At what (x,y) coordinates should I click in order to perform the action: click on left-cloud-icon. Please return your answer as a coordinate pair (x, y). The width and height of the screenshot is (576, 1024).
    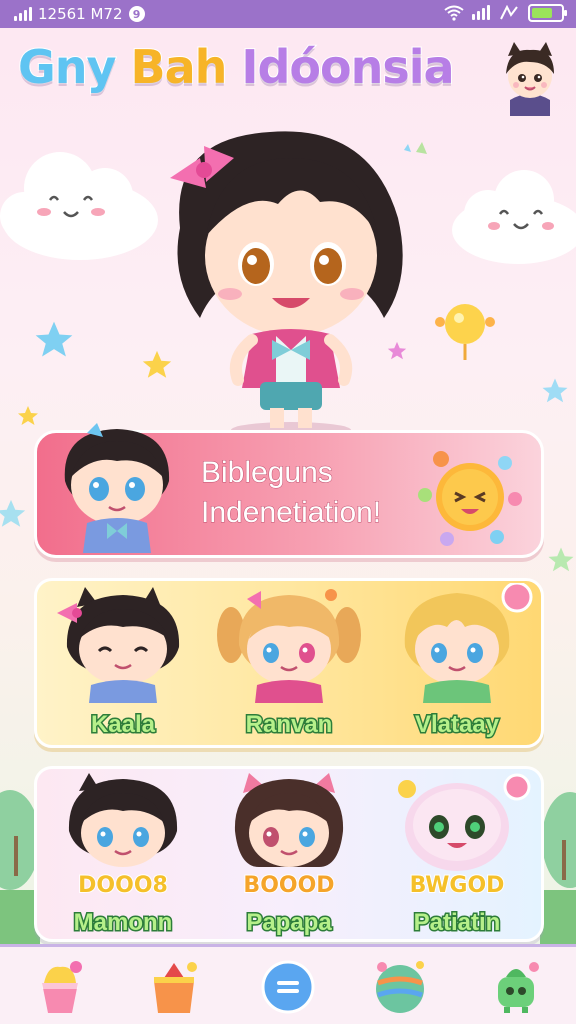
    Looking at the image, I should click on (79, 206).